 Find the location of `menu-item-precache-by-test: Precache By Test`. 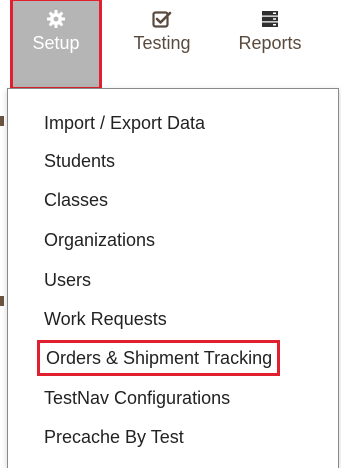

menu-item-precache-by-test: Precache By Test is located at coordinates (114, 437).